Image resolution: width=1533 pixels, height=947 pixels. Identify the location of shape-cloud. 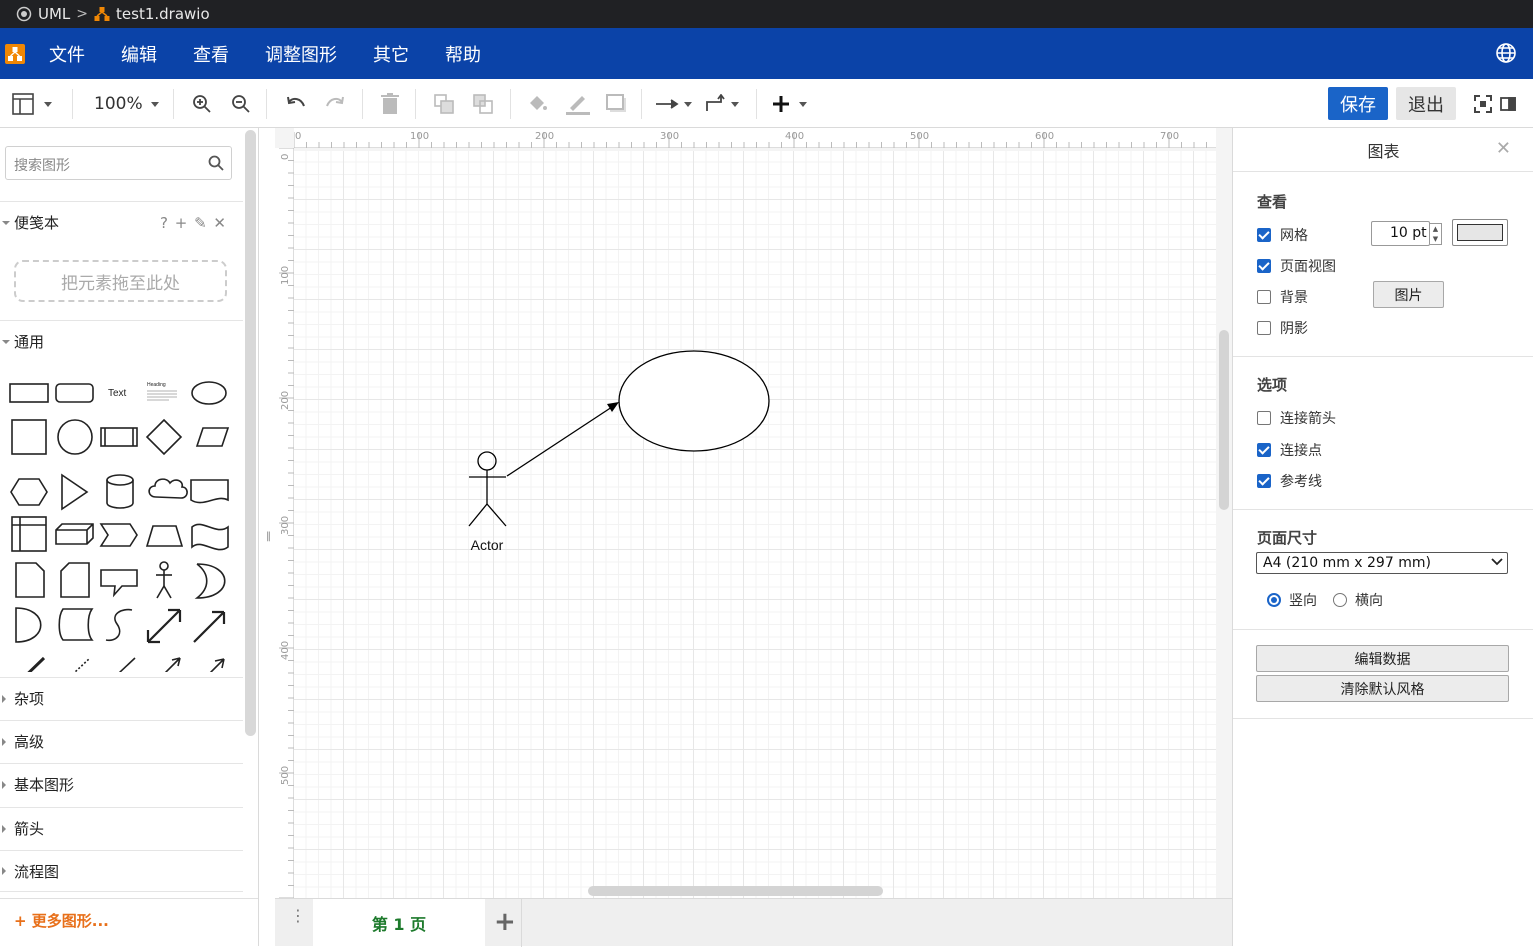
(168, 488).